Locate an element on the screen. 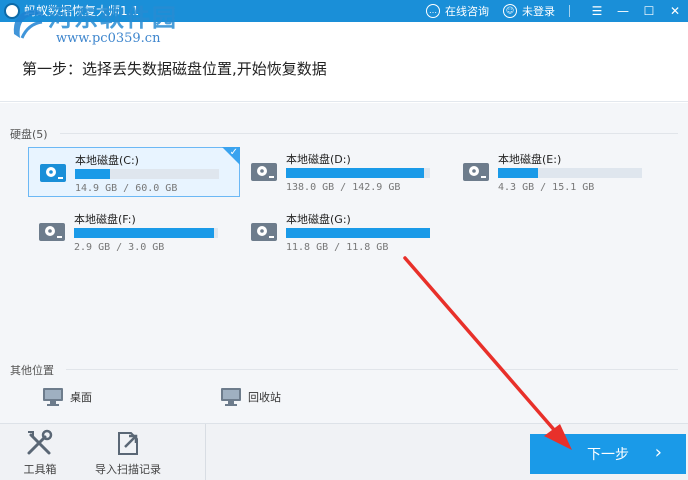  watermark: 河东软件园 www.pc0359.cn is located at coordinates (93, 25).